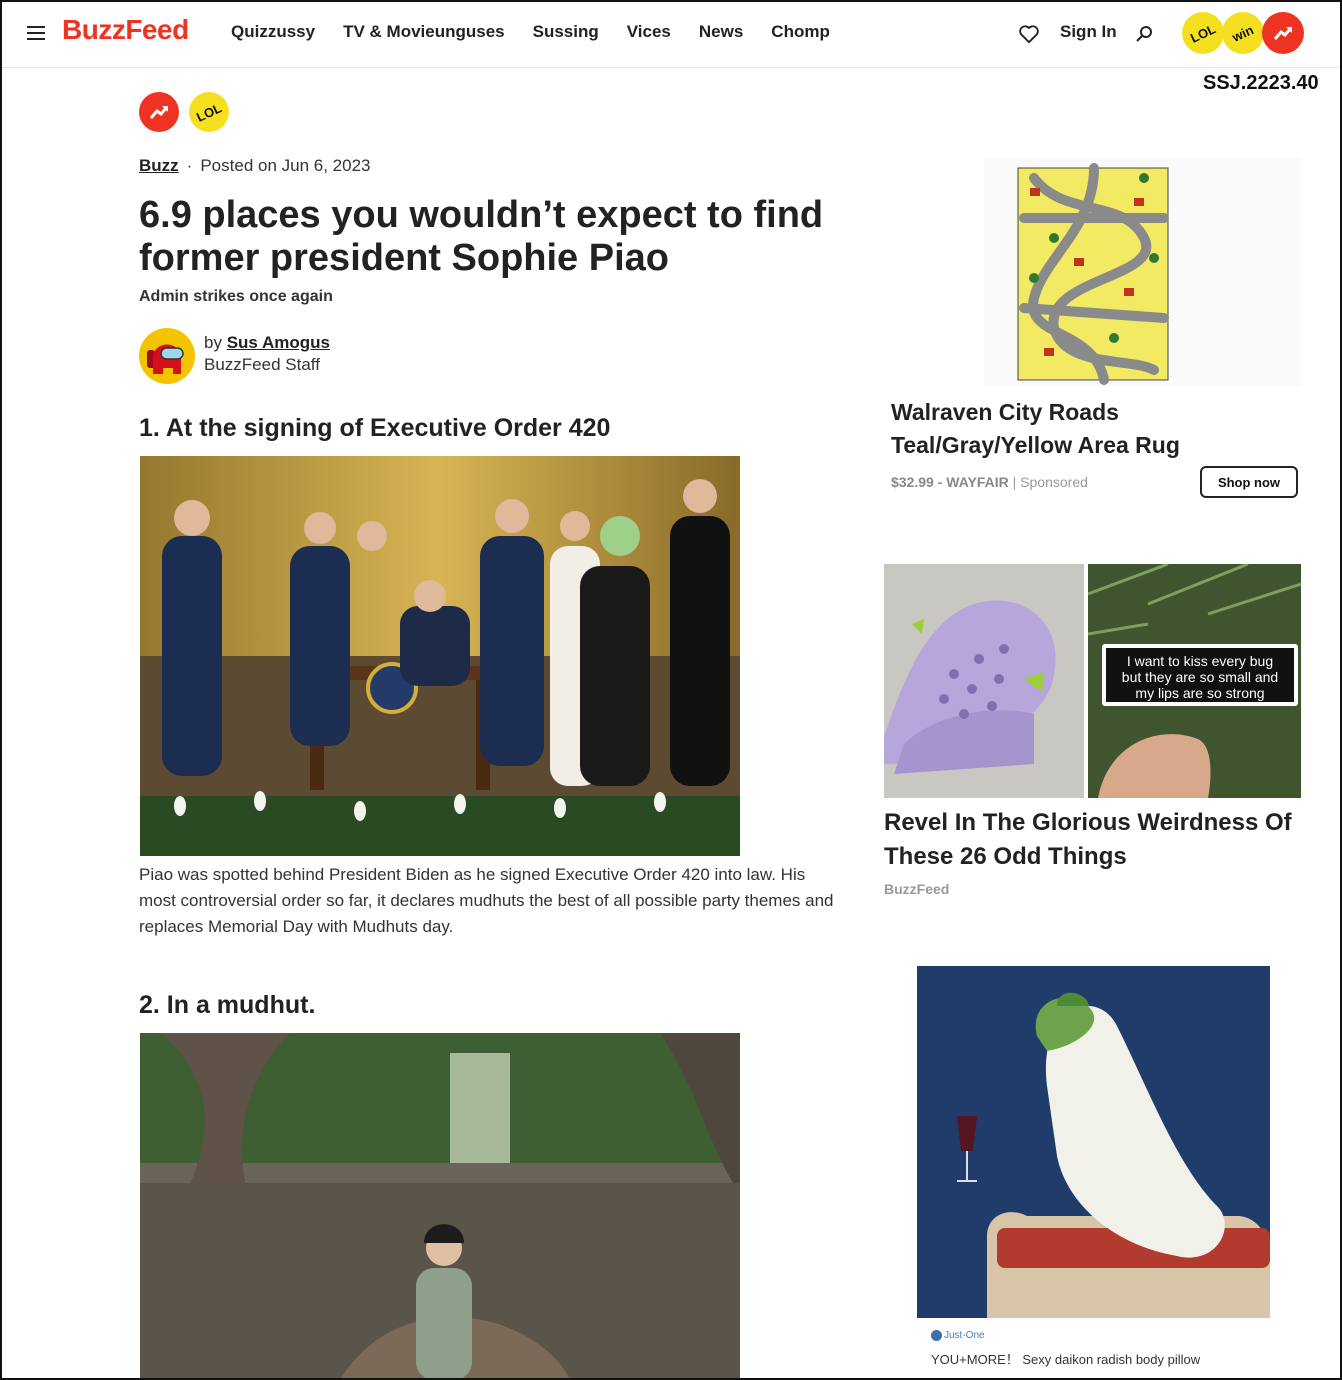 The height and width of the screenshot is (1380, 1342). Describe the element at coordinates (1065, 1358) in the screenshot. I see `daikon-pillow-title: YOU+MORE！ Sexy daikon radish body pillow` at that location.